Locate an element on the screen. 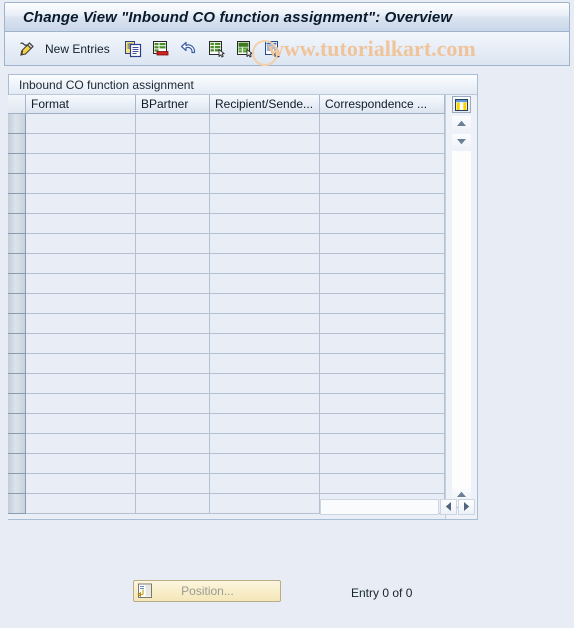 The image size is (574, 628). horizontal-scroll-track is located at coordinates (379, 506).